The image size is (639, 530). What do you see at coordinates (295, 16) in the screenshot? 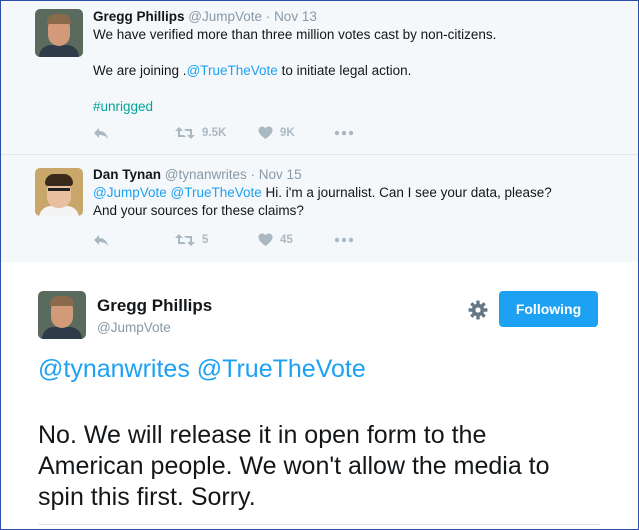
I see `tweet-date: Nov 13` at bounding box center [295, 16].